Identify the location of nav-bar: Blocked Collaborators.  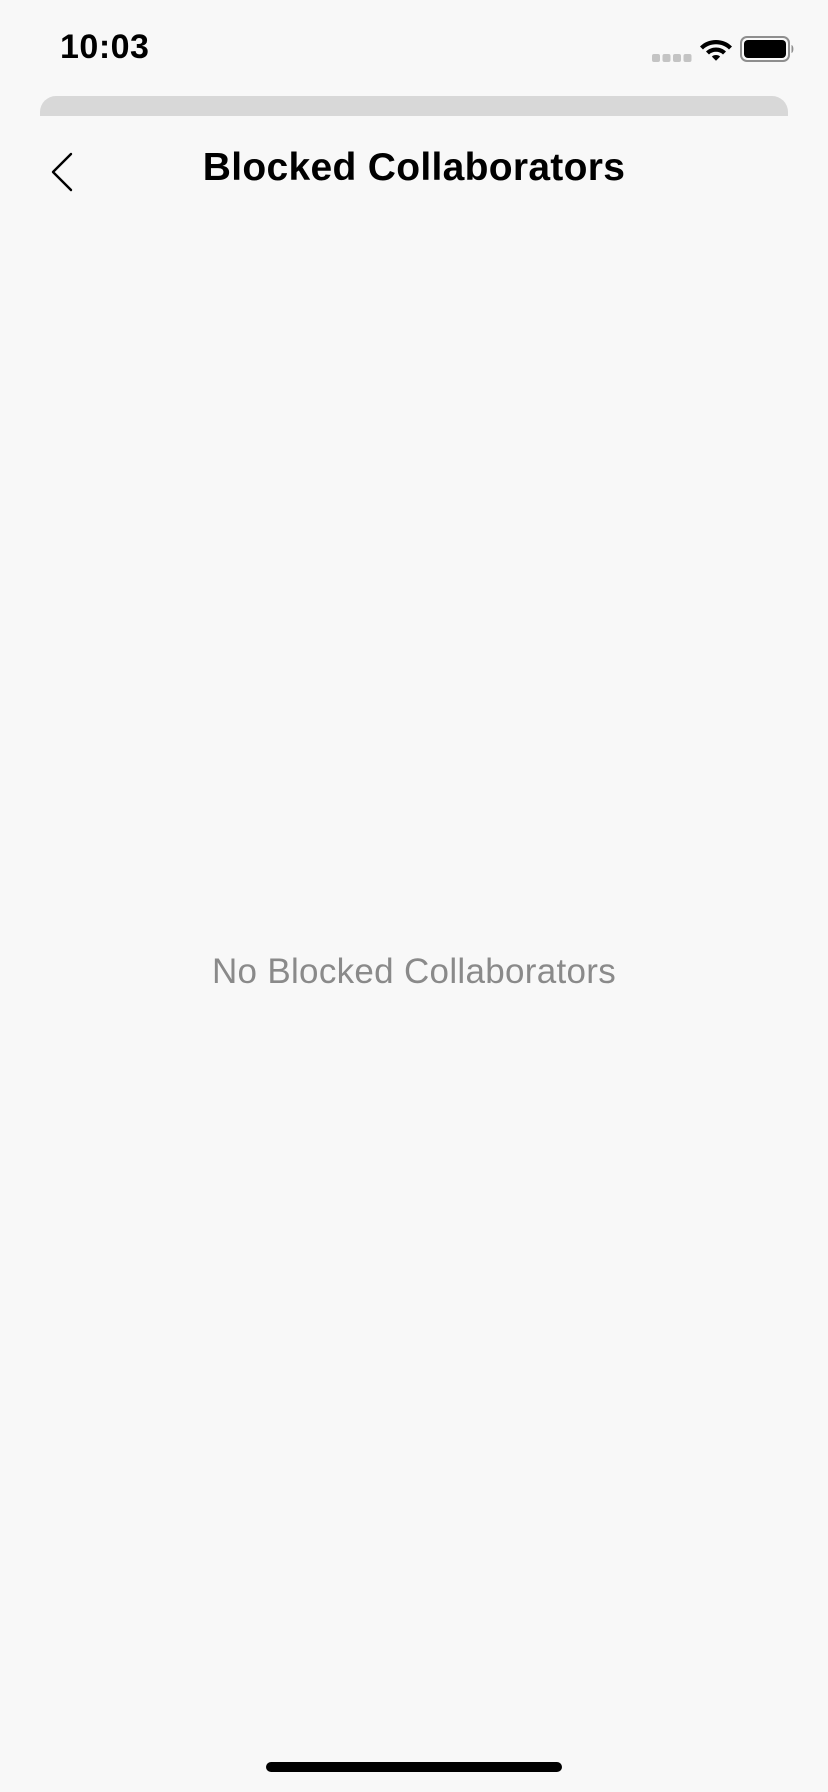
(414, 171).